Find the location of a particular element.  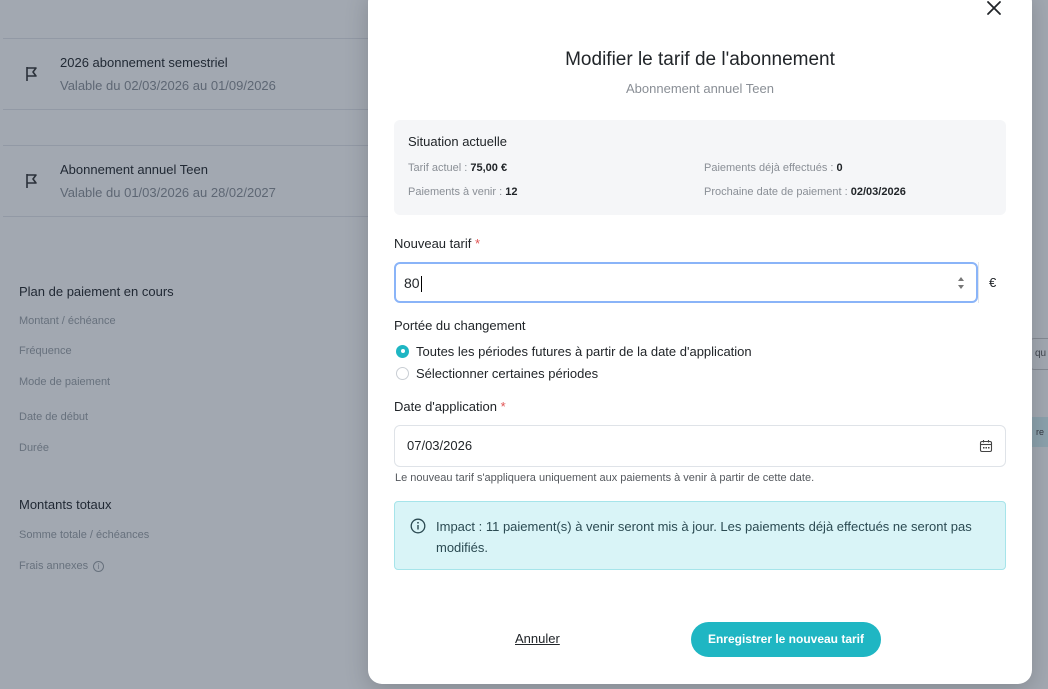

currency-addon: € is located at coordinates (992, 282).